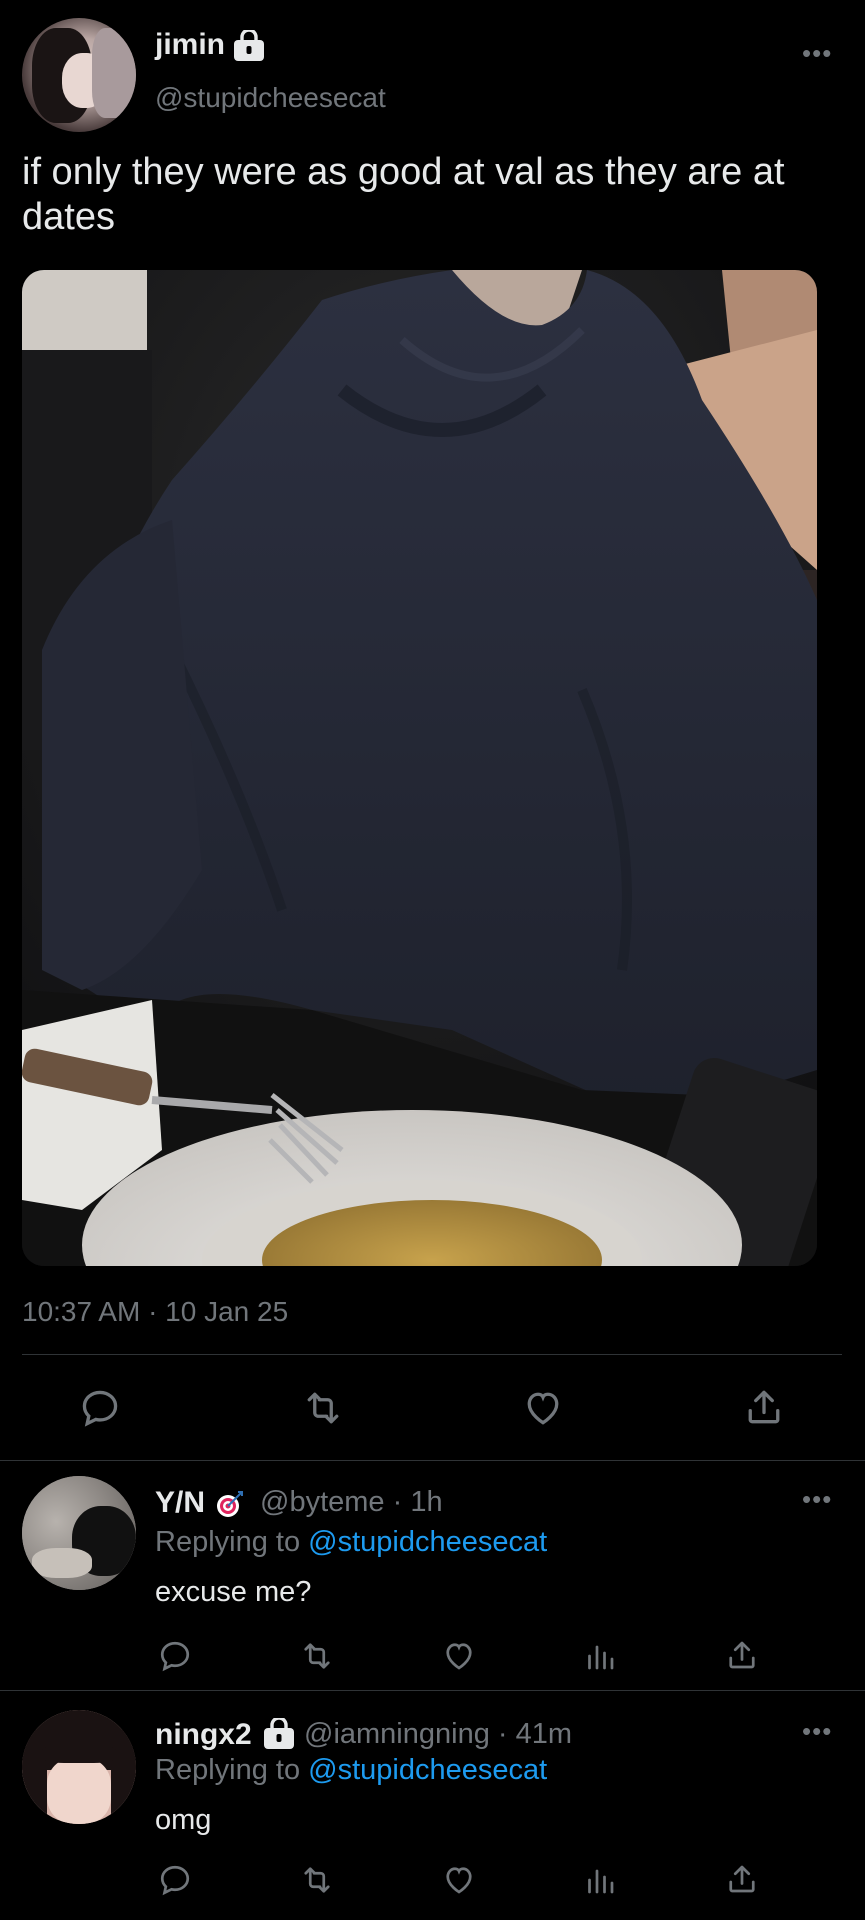 This screenshot has height=1920, width=865. What do you see at coordinates (764, 1407) in the screenshot?
I see `share-icon` at bounding box center [764, 1407].